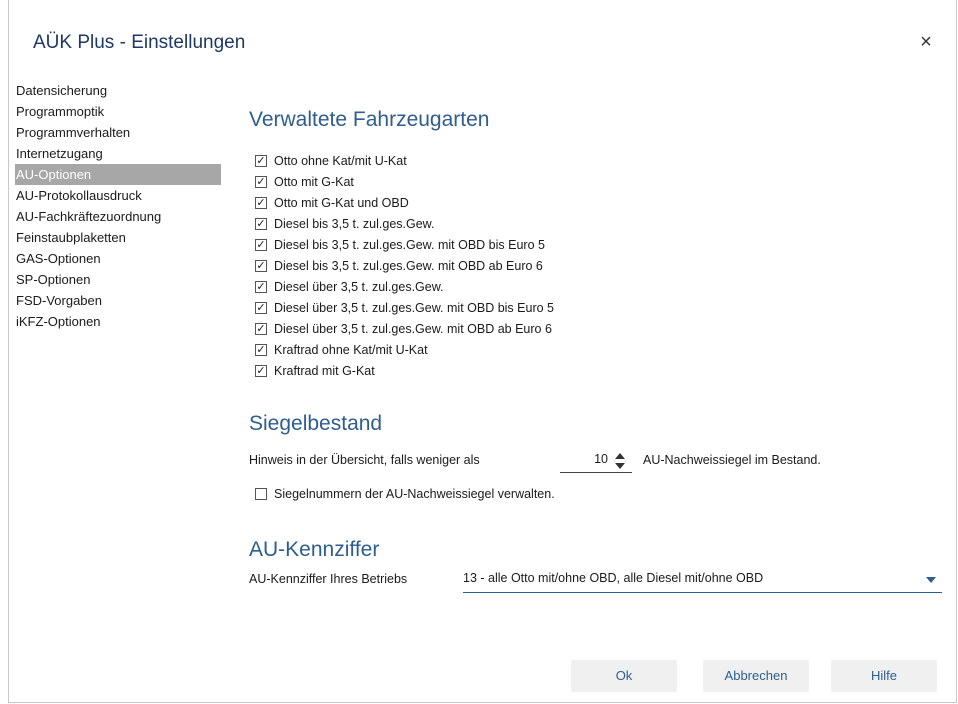  I want to click on sidebar-item: GAS-Optionen, so click(118, 258).